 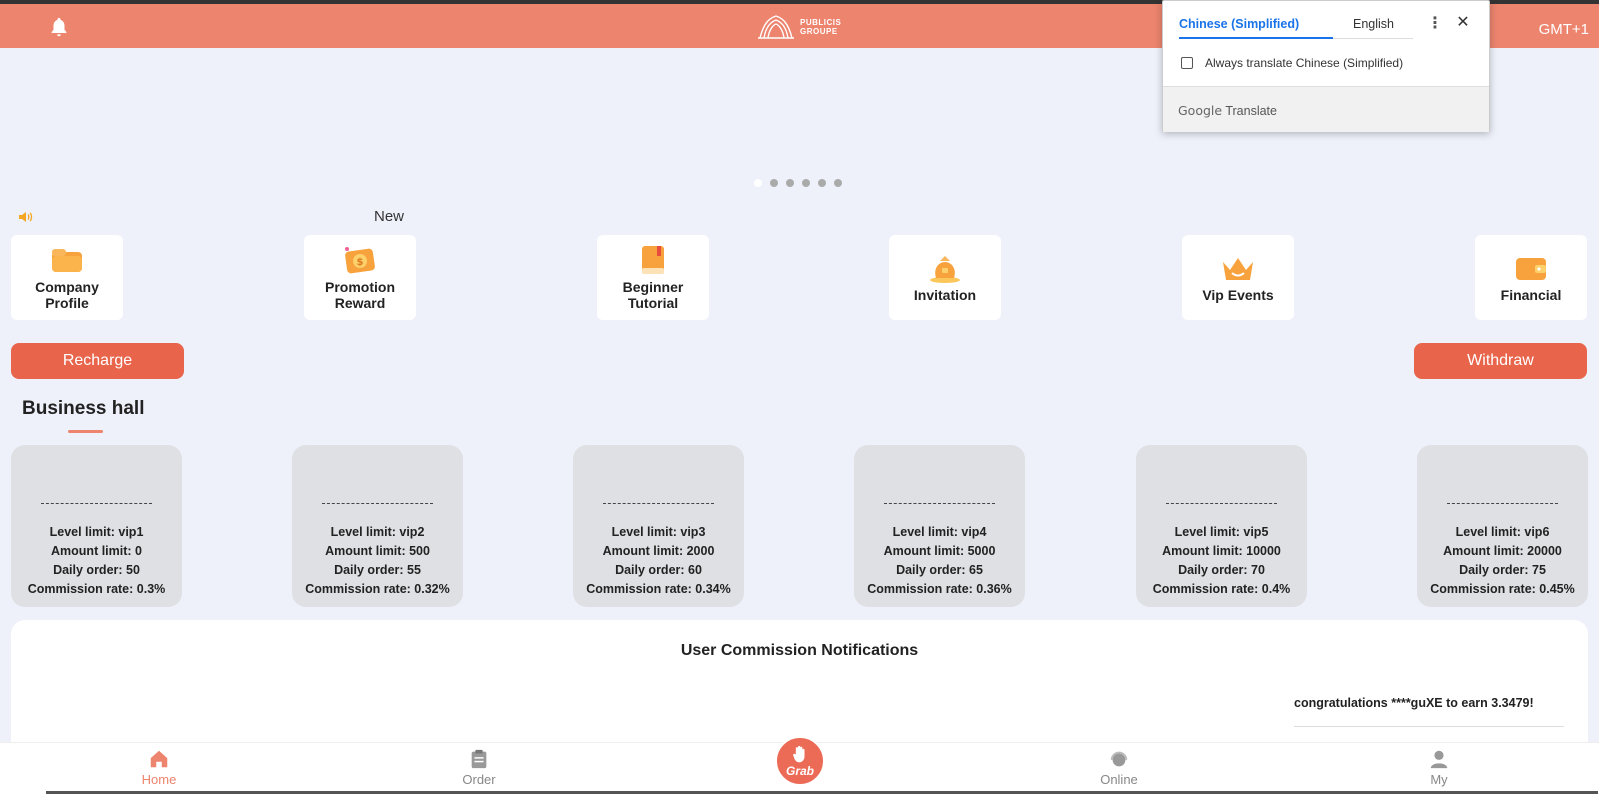 What do you see at coordinates (67, 260) in the screenshot?
I see `folder-icon` at bounding box center [67, 260].